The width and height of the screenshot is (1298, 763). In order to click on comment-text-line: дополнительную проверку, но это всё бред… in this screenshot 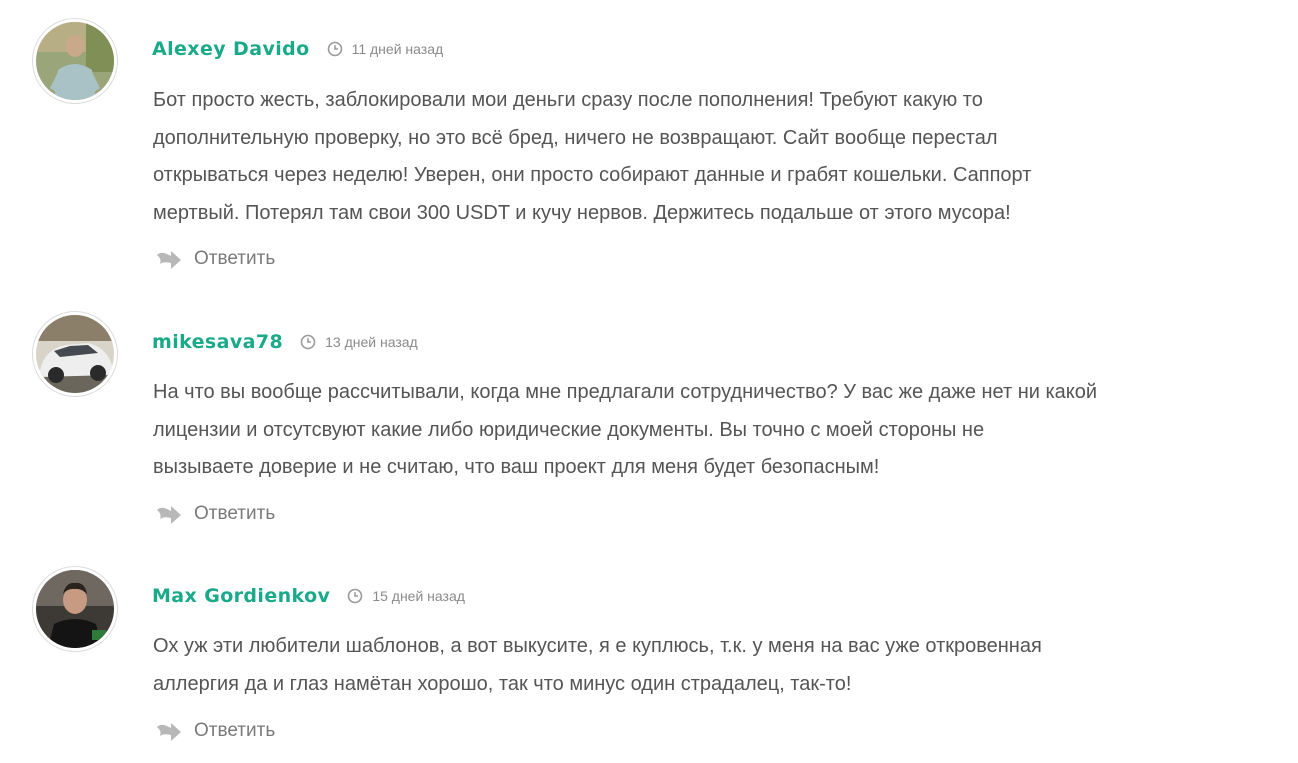, I will do `click(575, 137)`.